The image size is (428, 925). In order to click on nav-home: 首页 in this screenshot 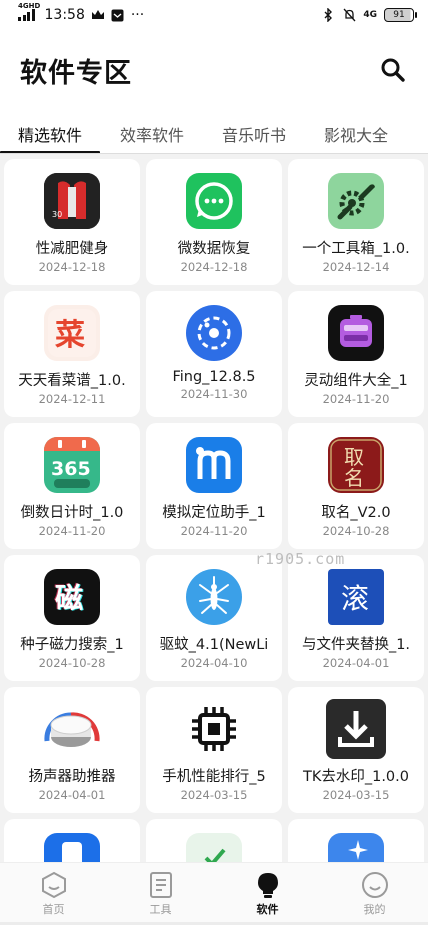, I will do `click(53, 894)`.